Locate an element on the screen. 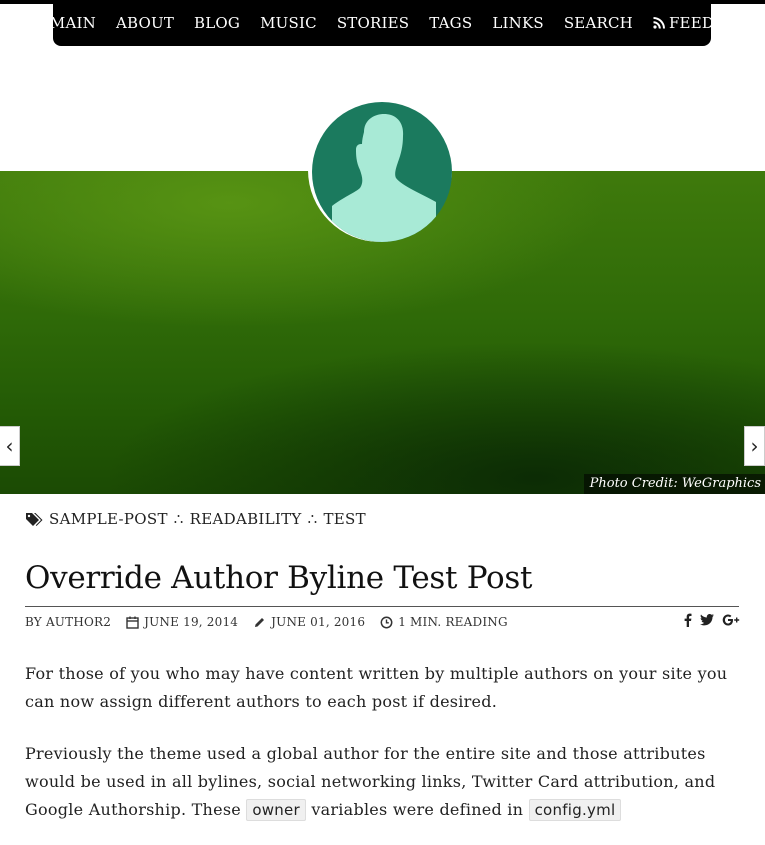 The width and height of the screenshot is (765, 845). author-avatar is located at coordinates (380, 170).